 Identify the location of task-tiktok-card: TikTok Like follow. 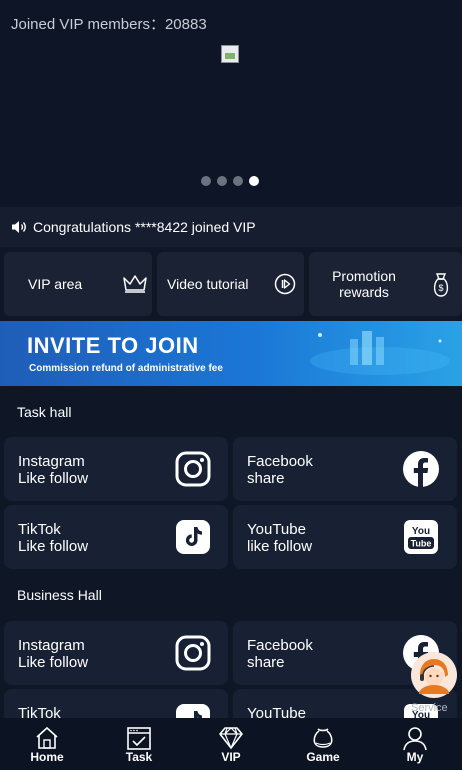
(116, 537).